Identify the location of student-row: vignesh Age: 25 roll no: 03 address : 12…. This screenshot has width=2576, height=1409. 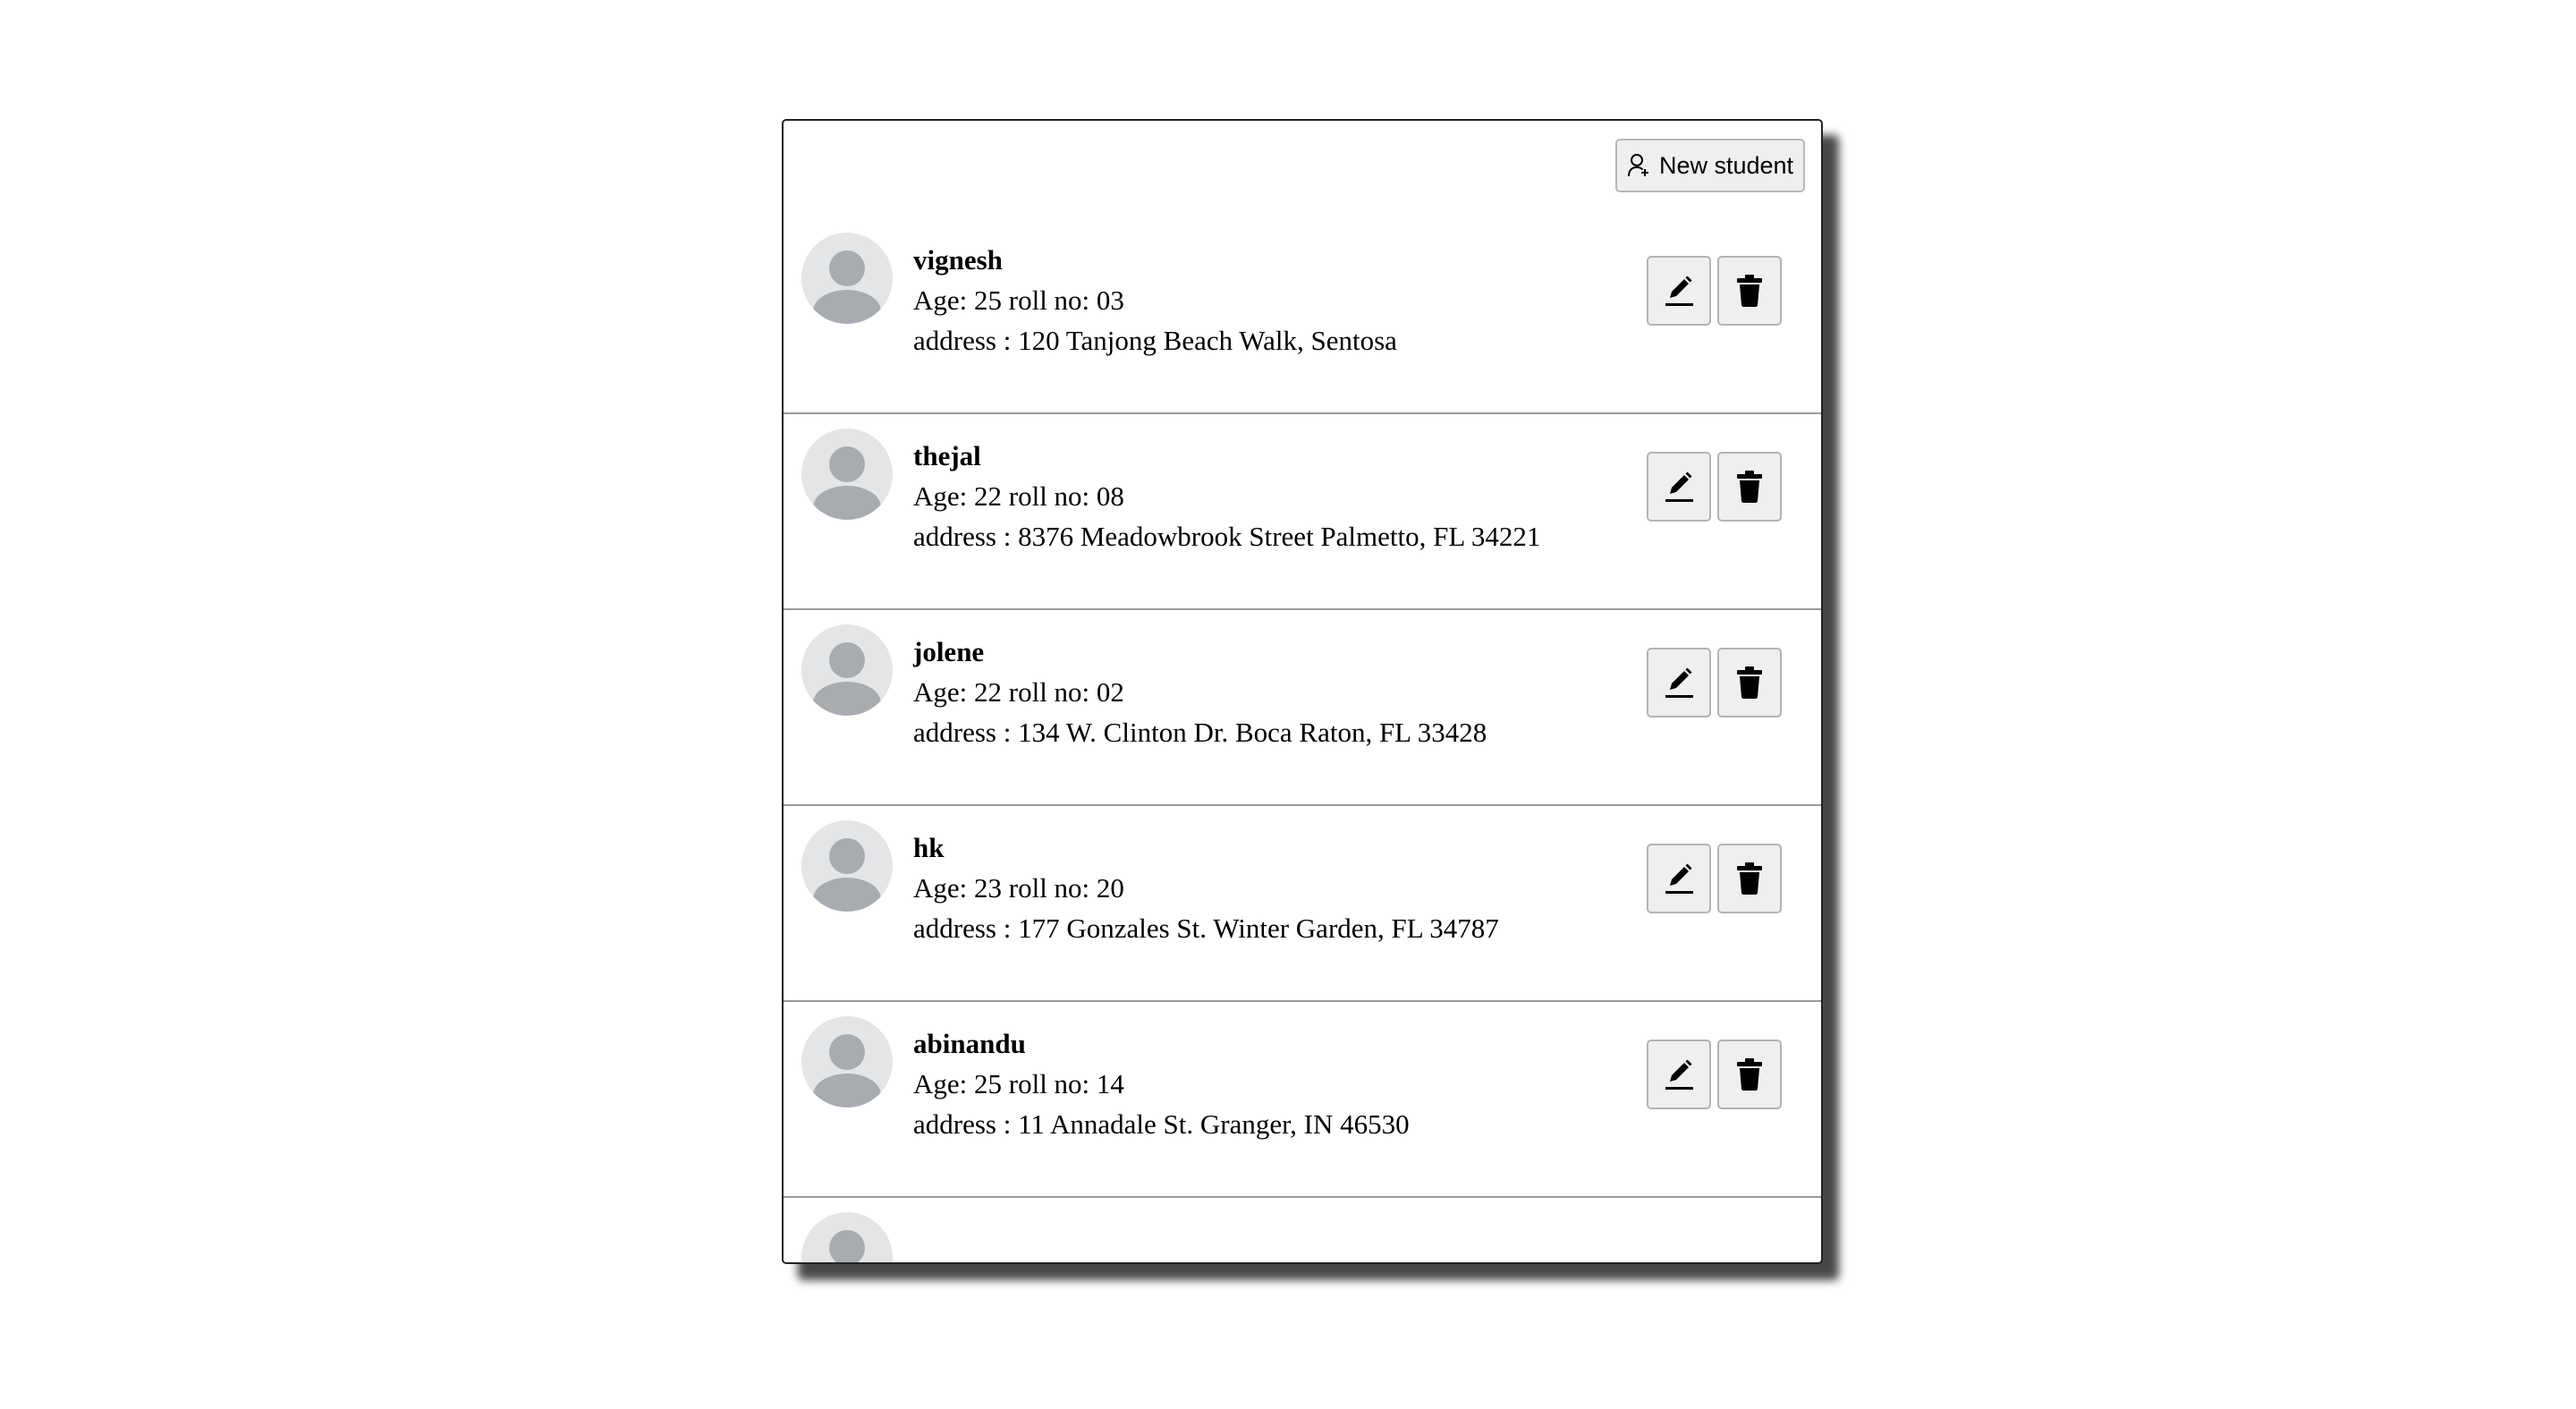
(1302, 316).